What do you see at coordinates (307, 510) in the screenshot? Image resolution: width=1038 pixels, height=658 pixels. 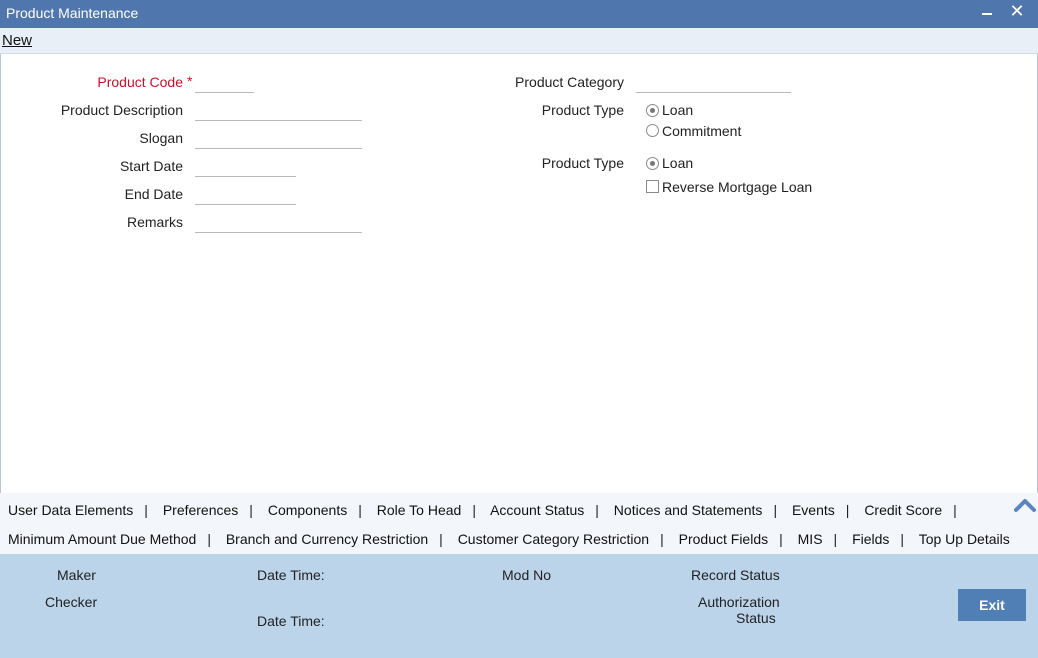 I see `tab-components: Components` at bounding box center [307, 510].